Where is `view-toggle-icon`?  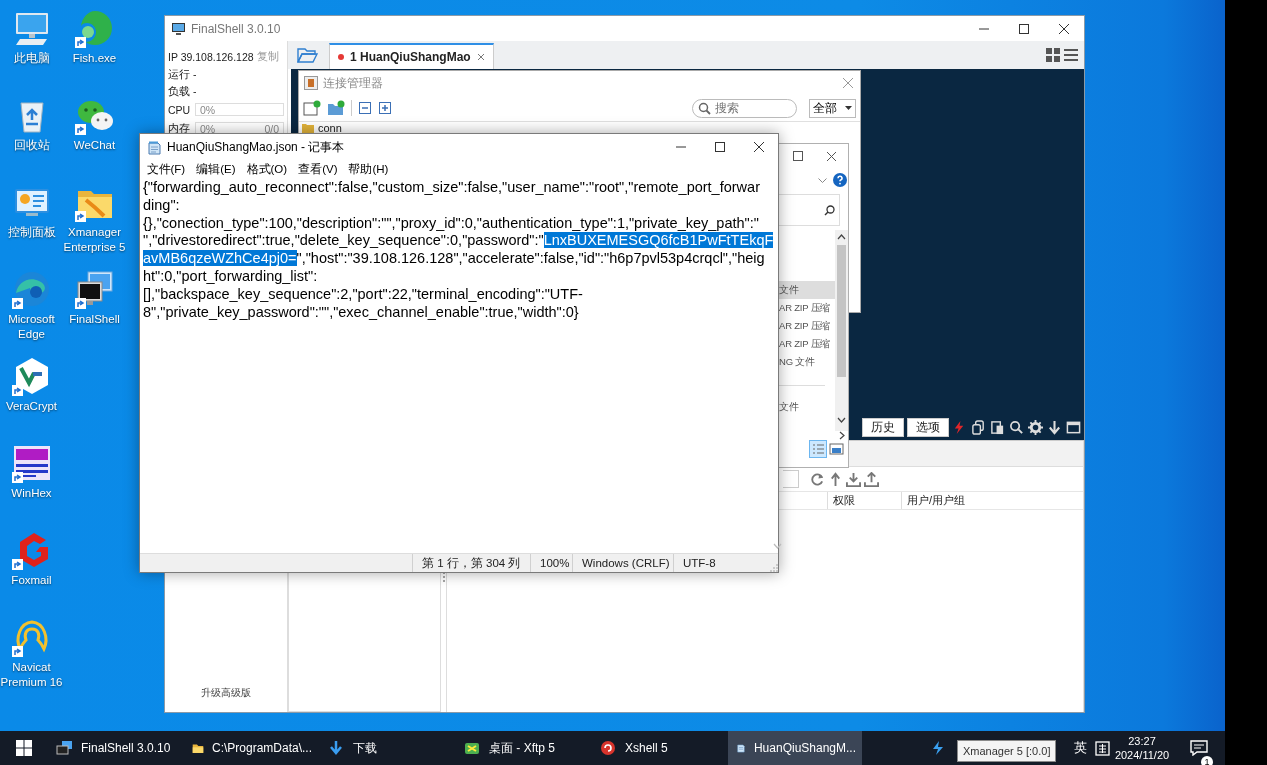
view-toggle-icon is located at coordinates (827, 449).